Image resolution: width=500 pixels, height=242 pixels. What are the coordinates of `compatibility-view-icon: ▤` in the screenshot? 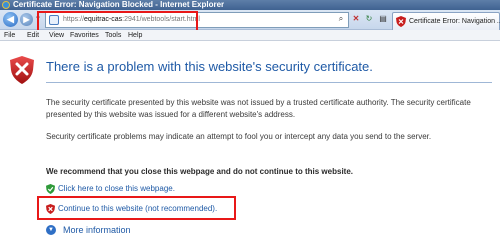 It's located at (383, 19).